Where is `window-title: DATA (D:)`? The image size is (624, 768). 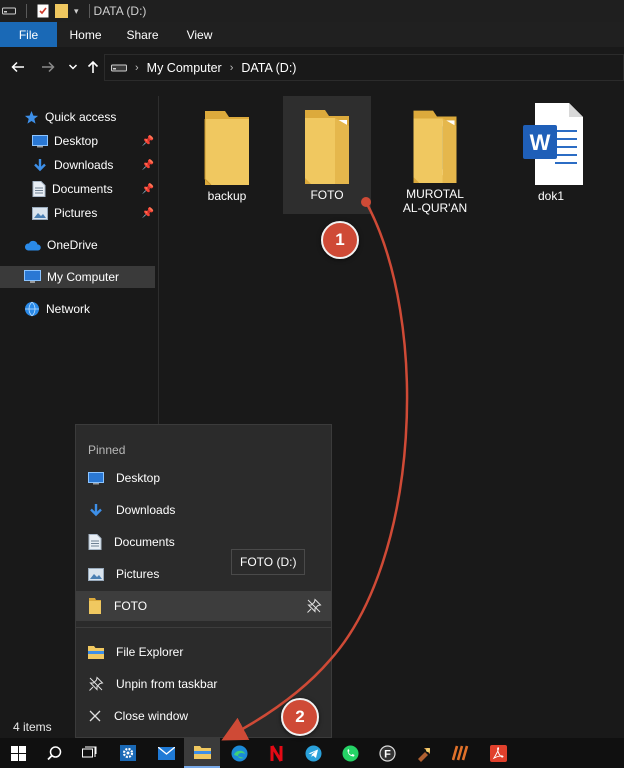 window-title: DATA (D:) is located at coordinates (120, 11).